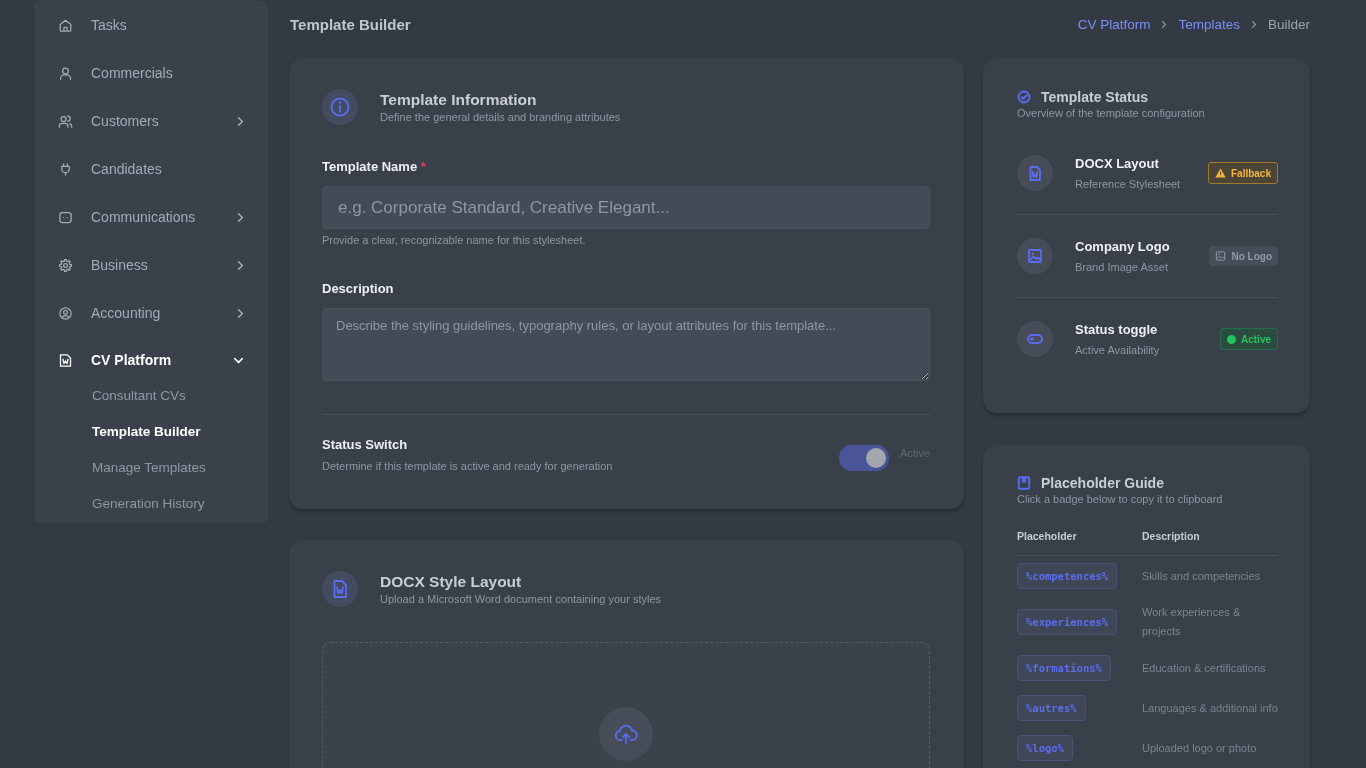 This screenshot has height=768, width=1366. What do you see at coordinates (151, 265) in the screenshot?
I see `sidebar-item: Business` at bounding box center [151, 265].